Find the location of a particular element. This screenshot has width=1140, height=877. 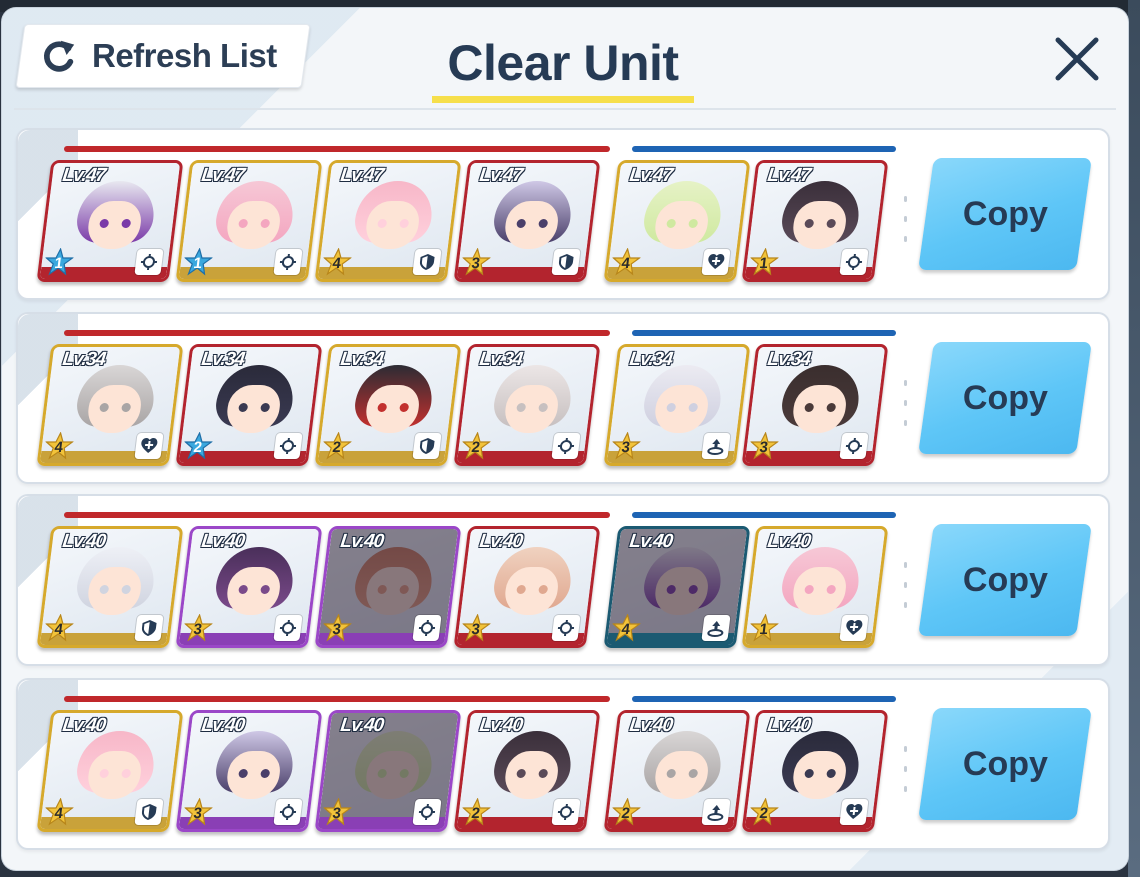

special-unit-card: Lv.40 4 is located at coordinates (677, 587).